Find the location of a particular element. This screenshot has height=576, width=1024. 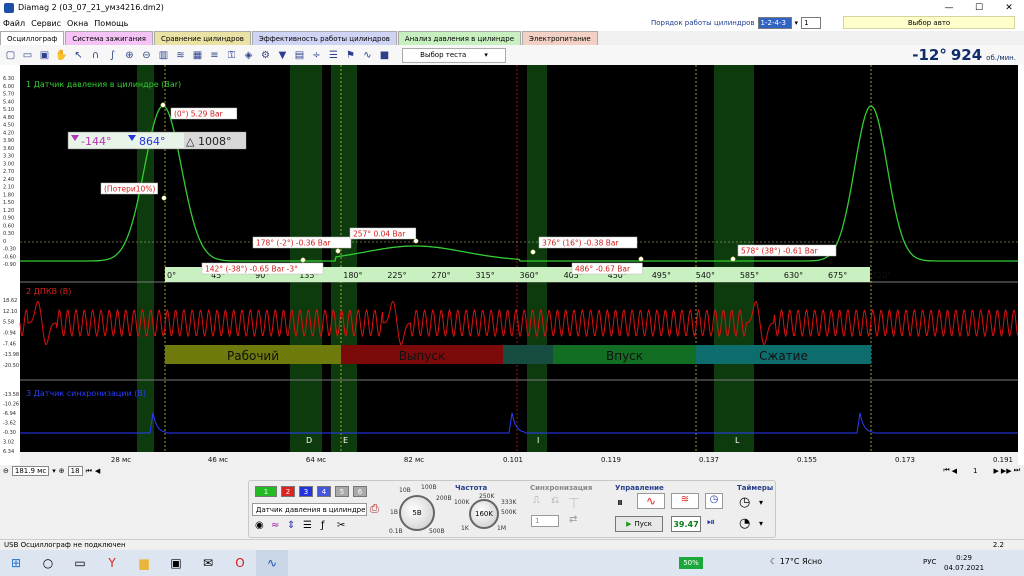

stopwatch-icon: ◷ is located at coordinates (744, 502).